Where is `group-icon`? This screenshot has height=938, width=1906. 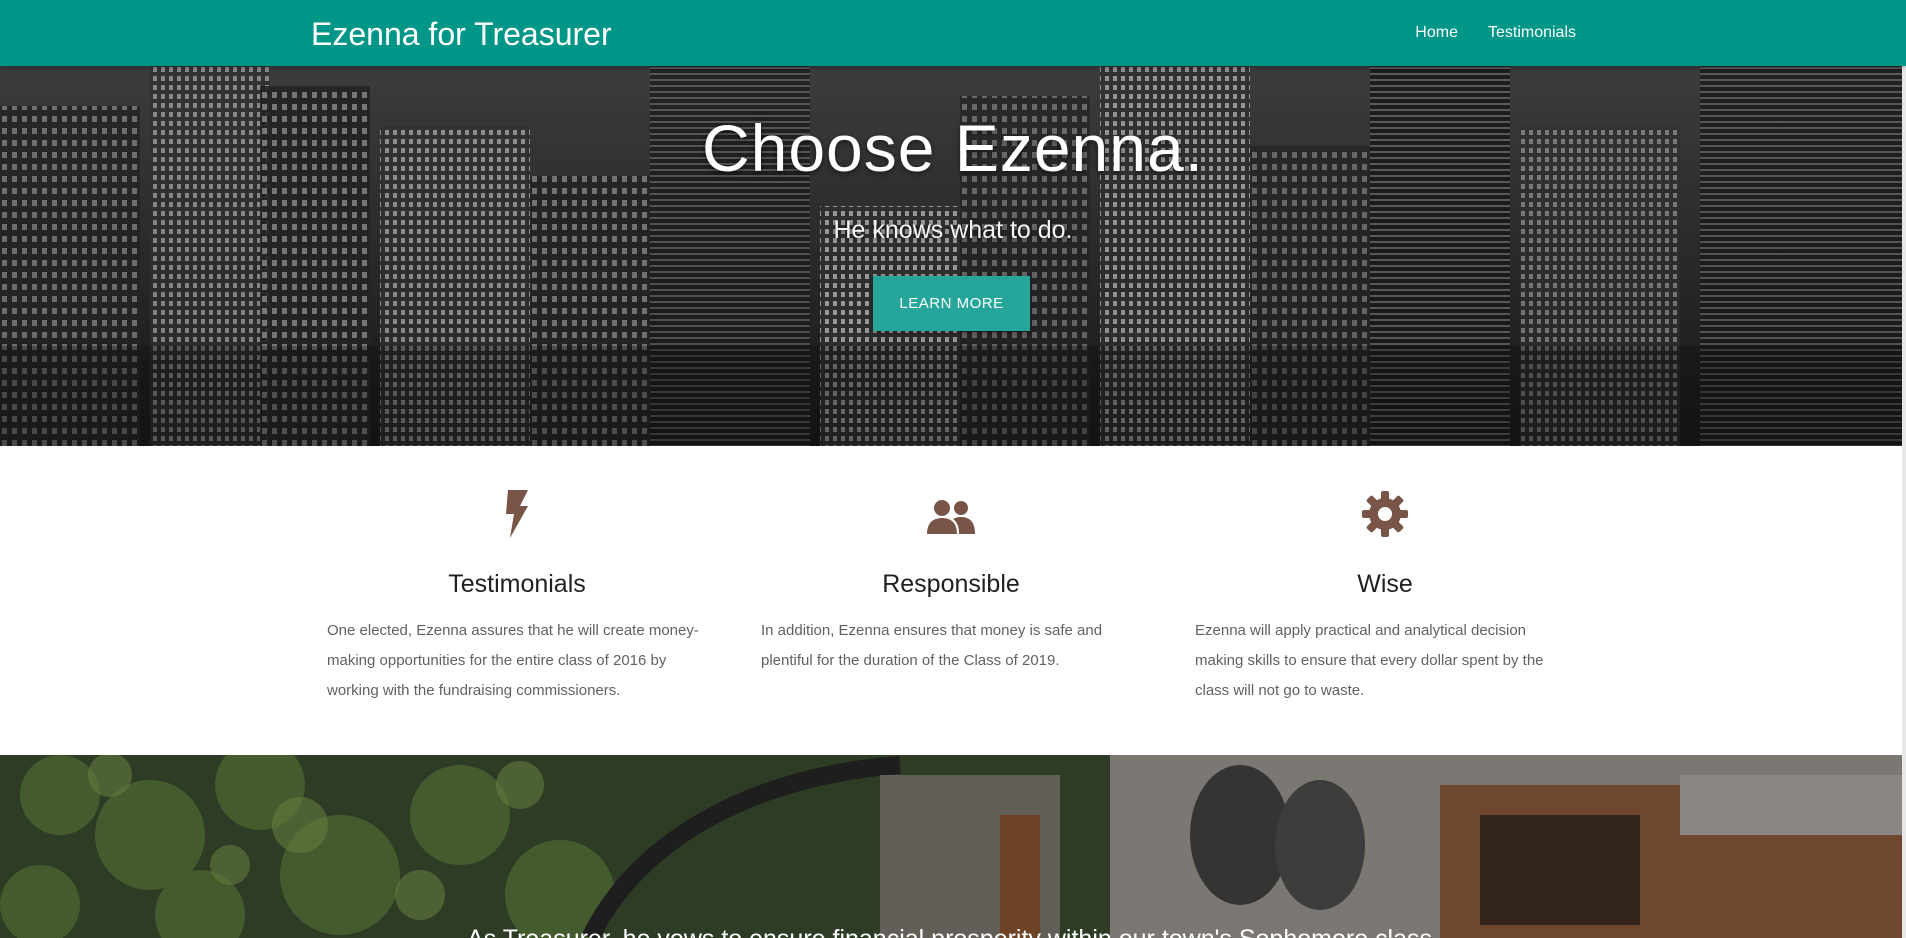 group-icon is located at coordinates (951, 516).